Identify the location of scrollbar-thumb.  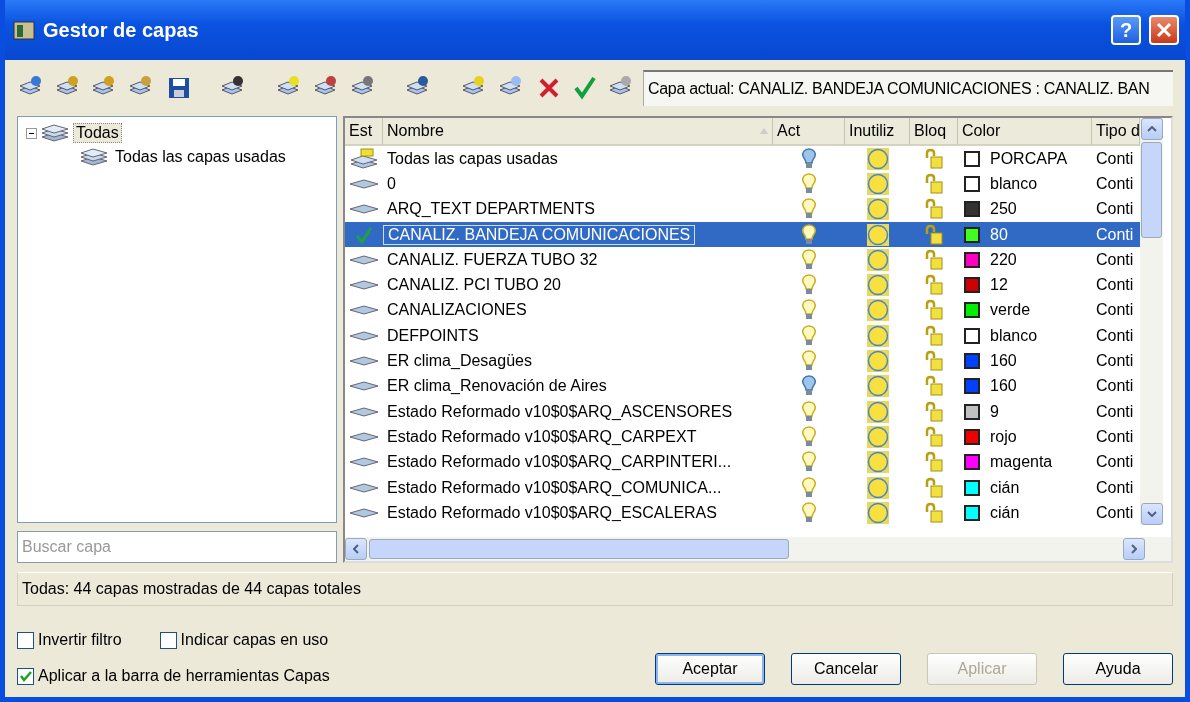
(1151, 190).